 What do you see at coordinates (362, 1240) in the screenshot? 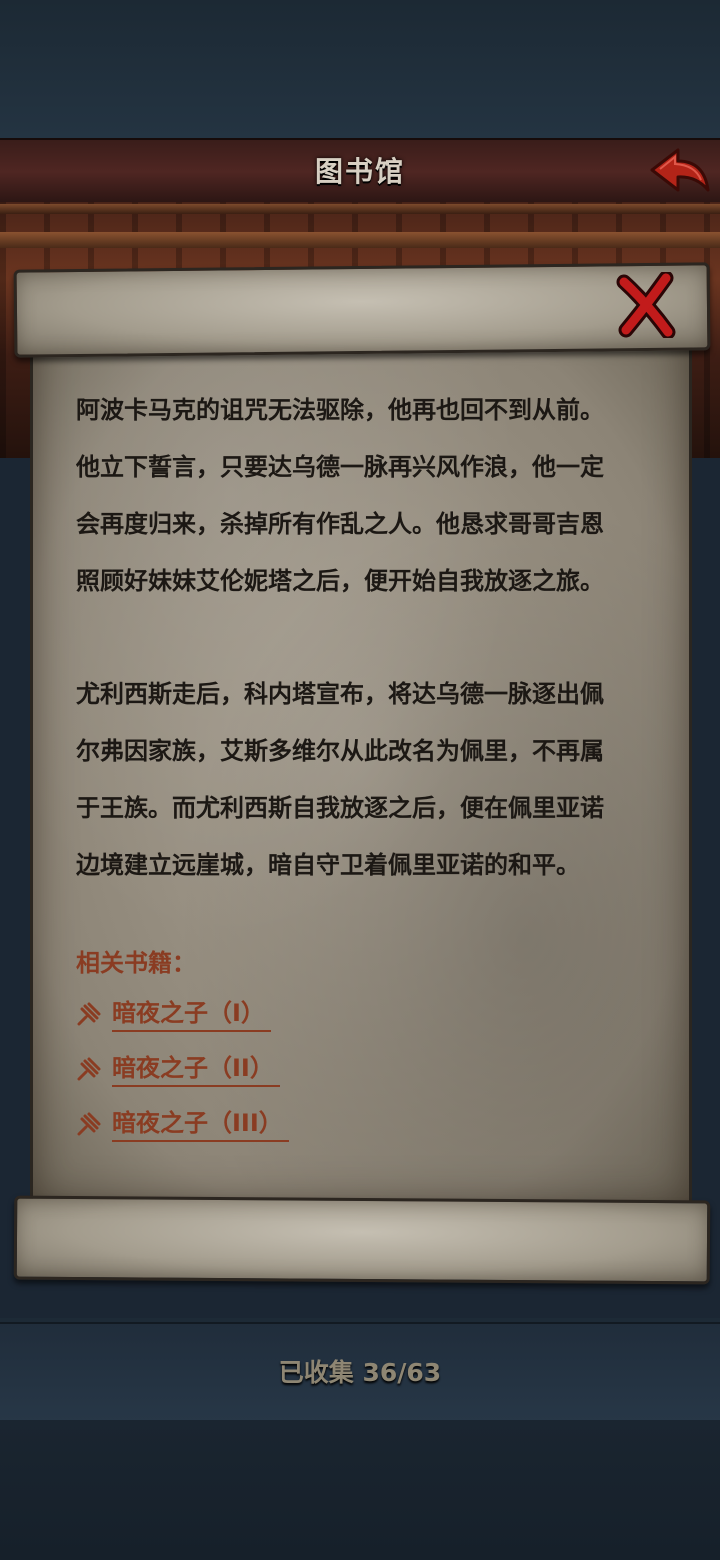
I see `scroll-bottom-roll` at bounding box center [362, 1240].